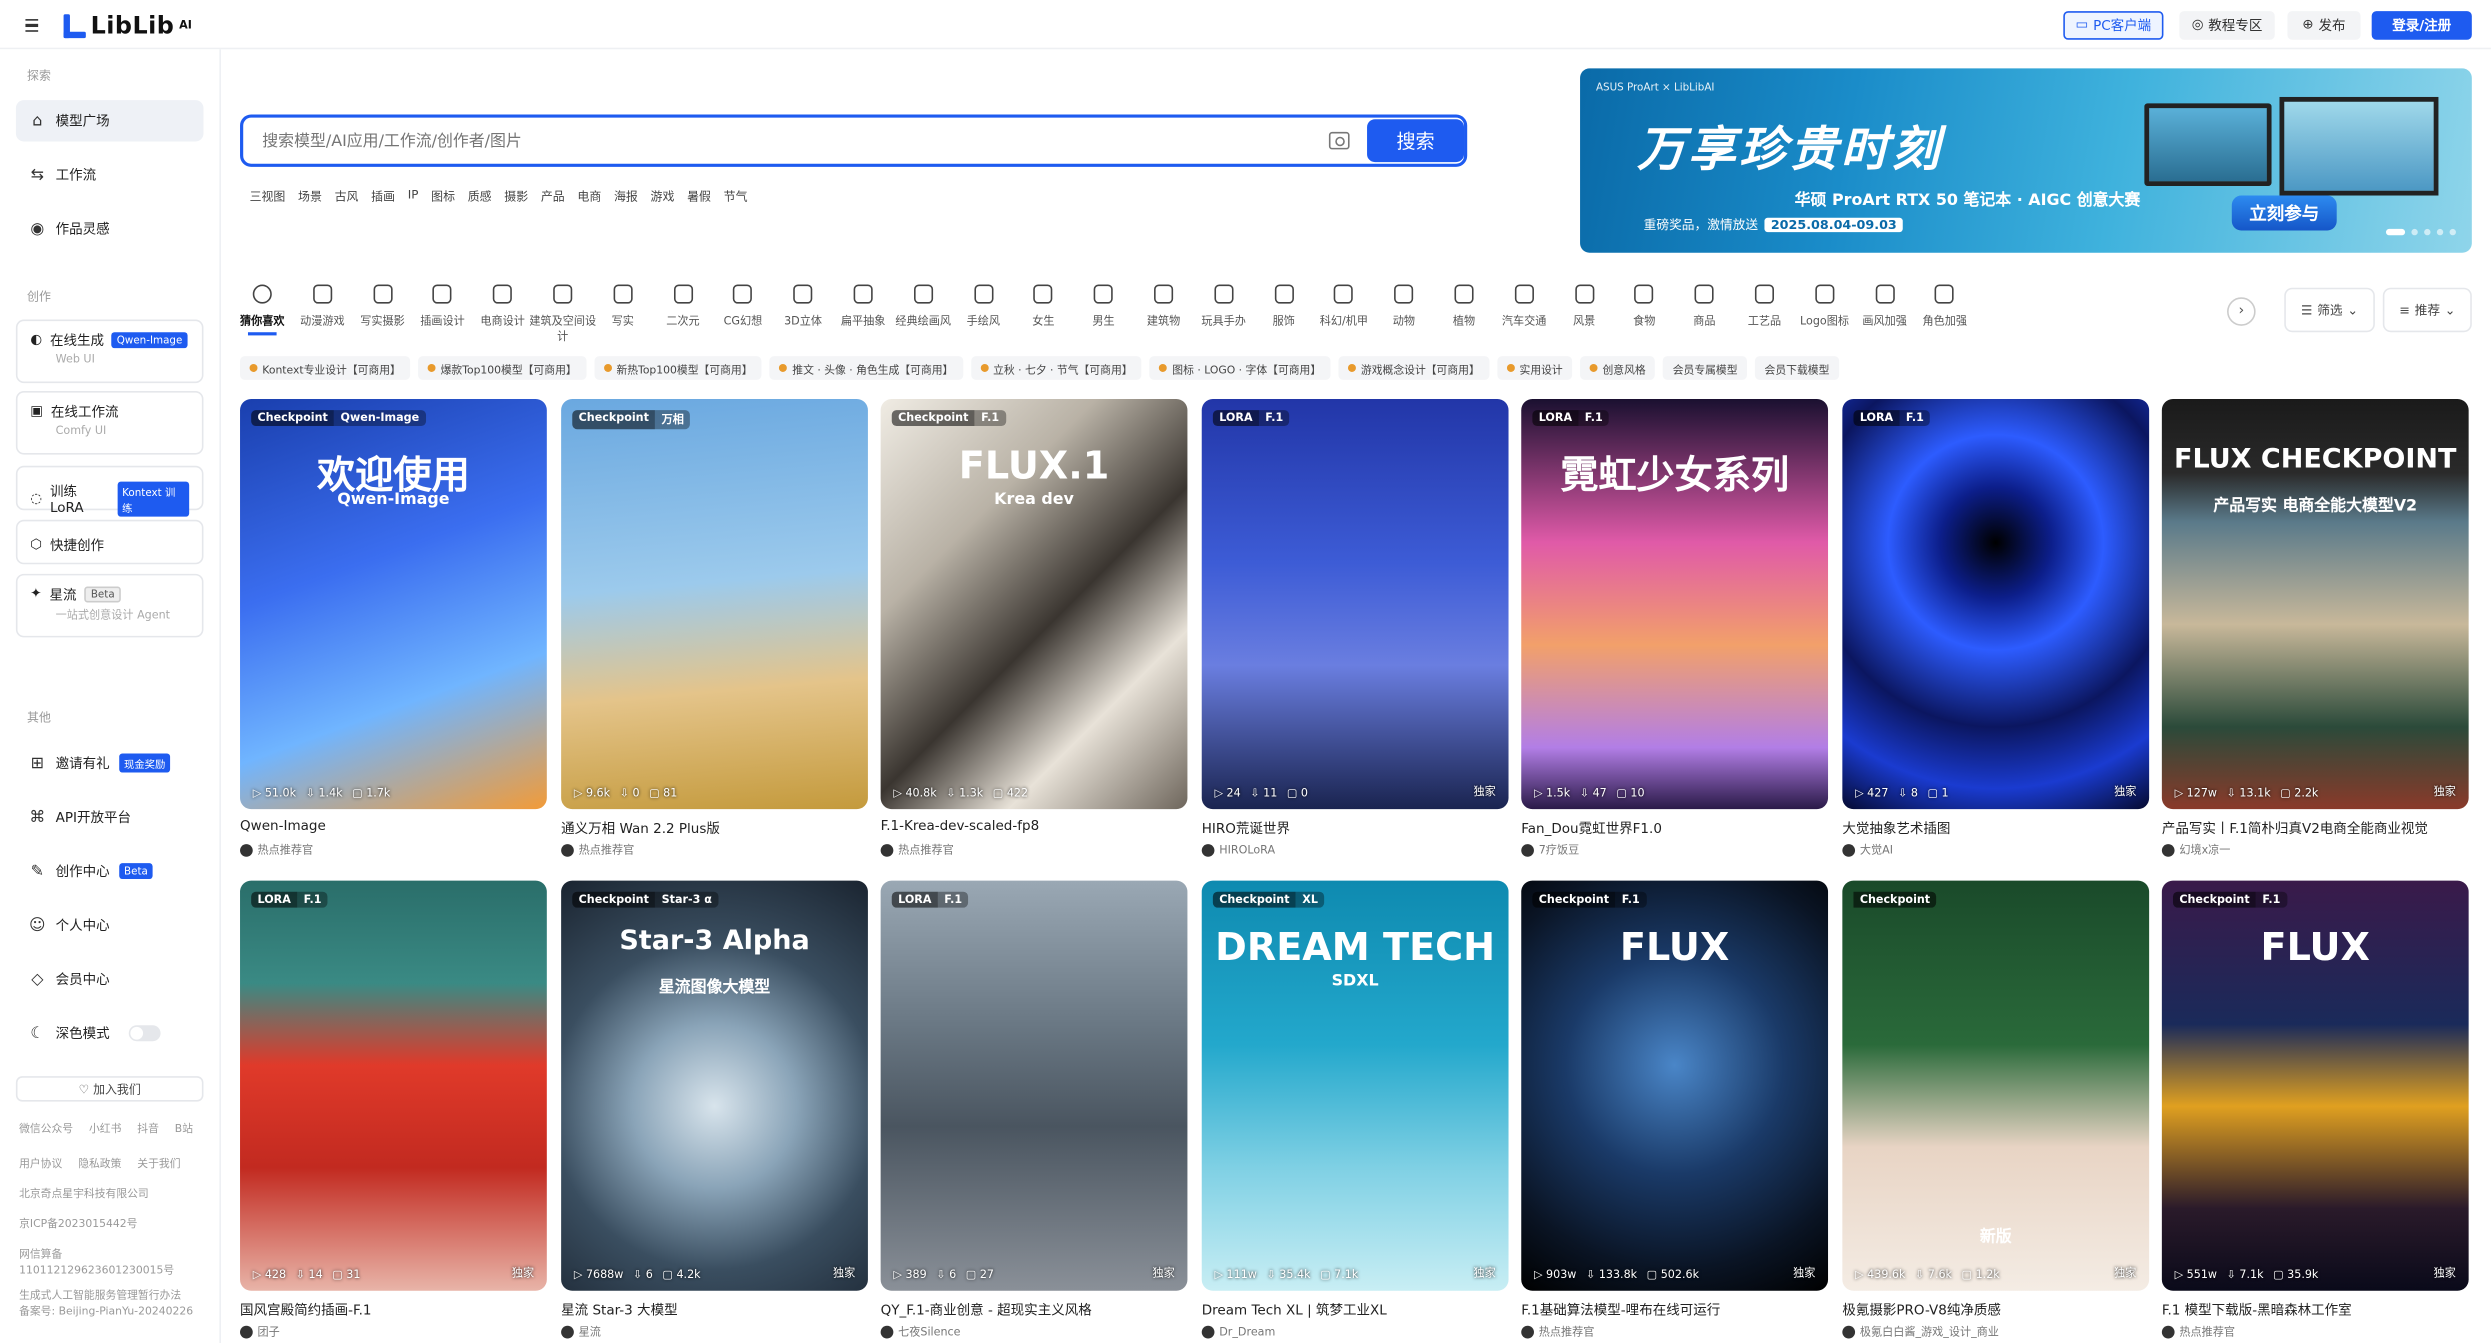 This screenshot has width=2491, height=1343. What do you see at coordinates (2227, 25) in the screenshot?
I see `tutorials-button: ◎ 教程专区` at bounding box center [2227, 25].